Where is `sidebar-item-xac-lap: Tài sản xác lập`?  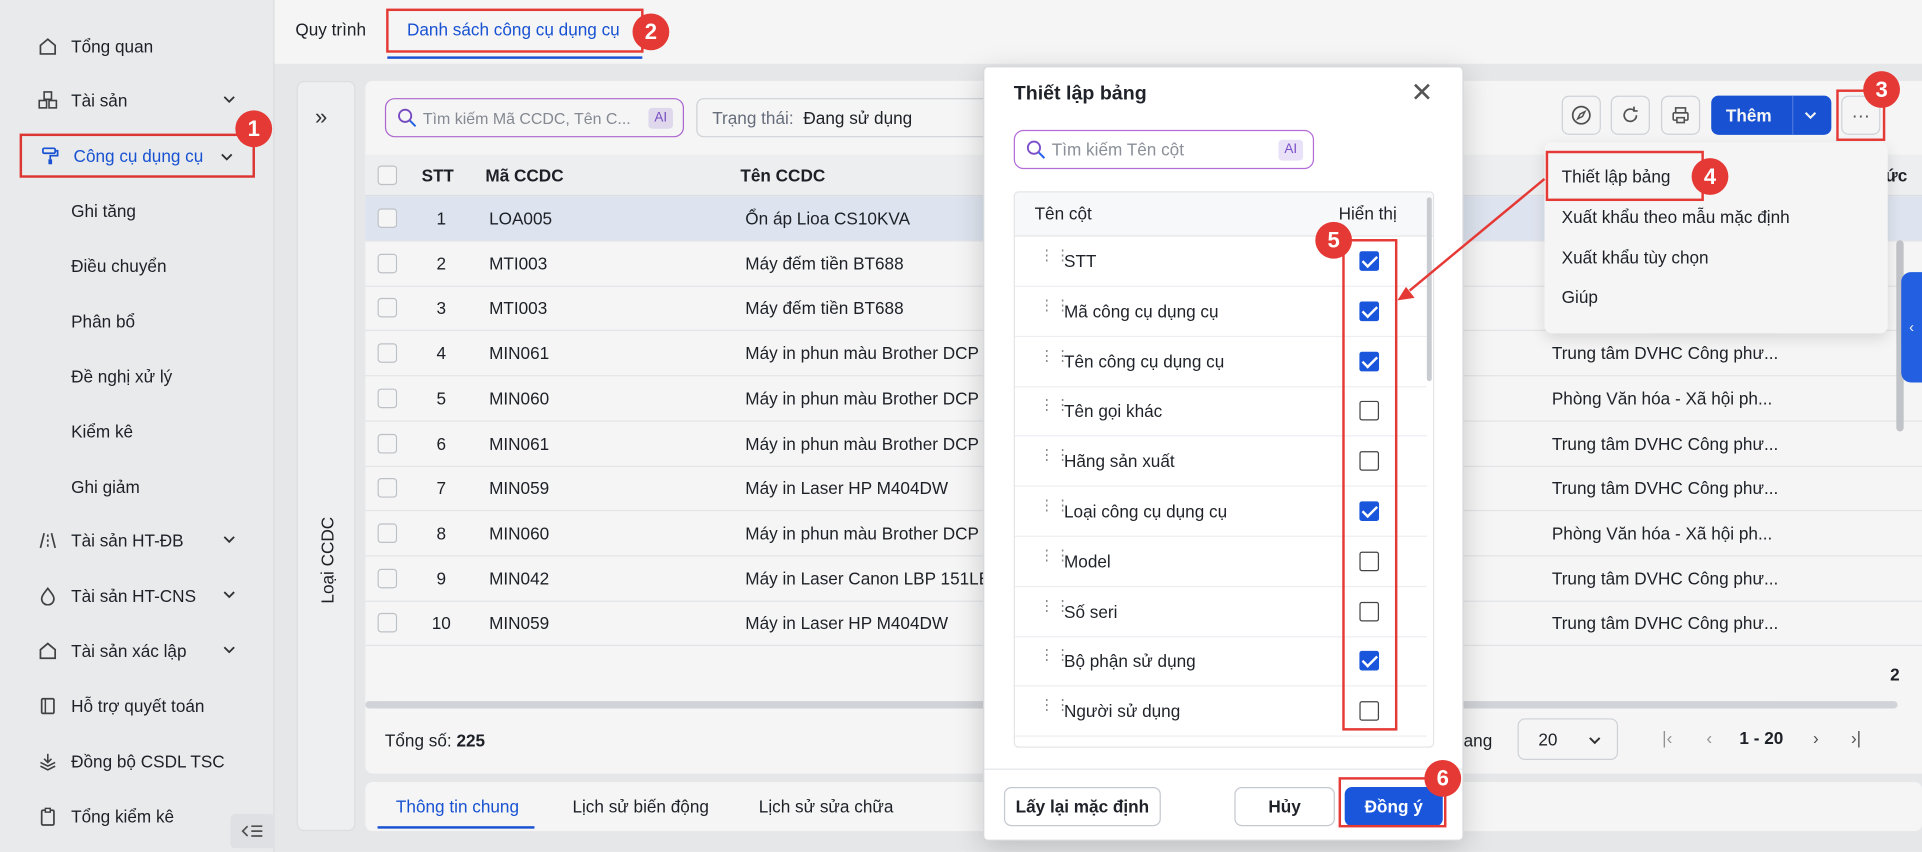
sidebar-item-xac-lap: Tài sản xác lập is located at coordinates (137, 651).